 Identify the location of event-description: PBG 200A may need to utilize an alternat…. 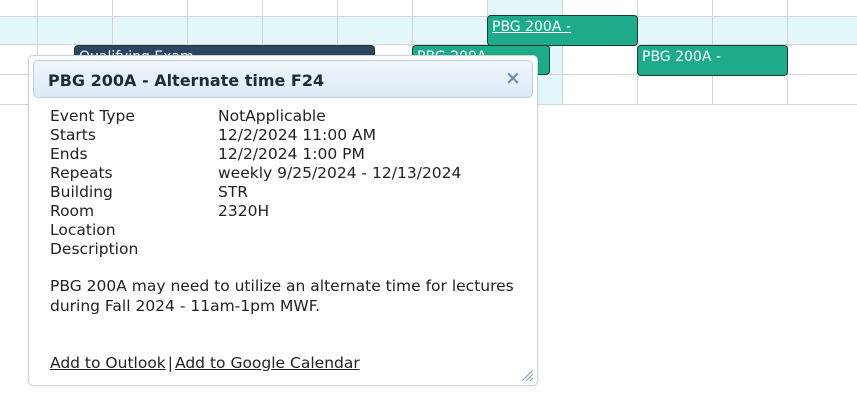
(282, 296).